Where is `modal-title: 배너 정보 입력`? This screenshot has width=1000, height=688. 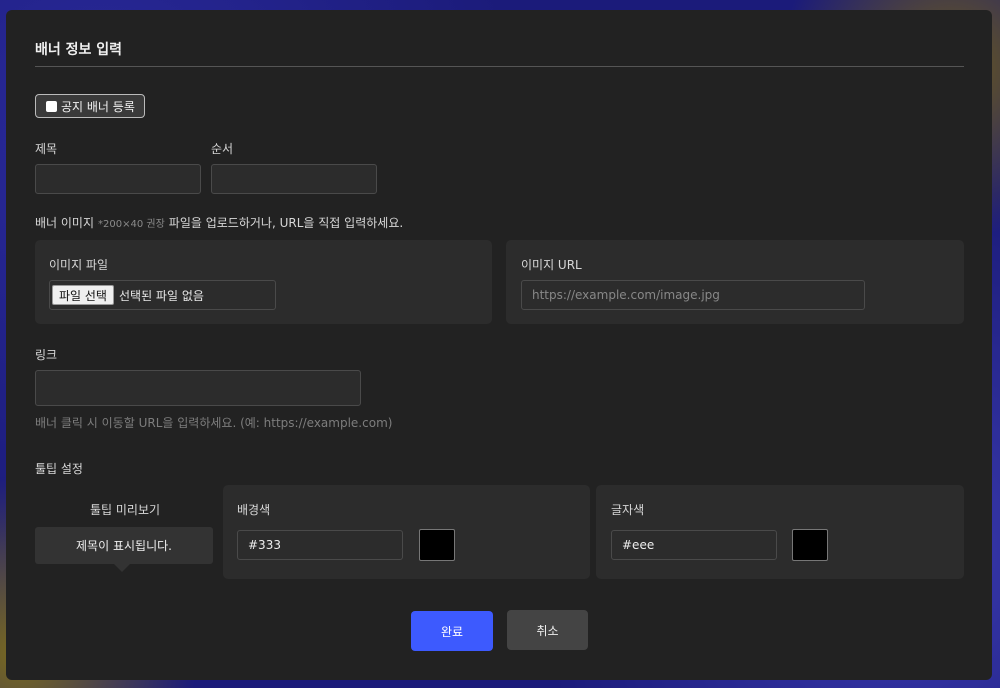
modal-title: 배너 정보 입력 is located at coordinates (79, 50).